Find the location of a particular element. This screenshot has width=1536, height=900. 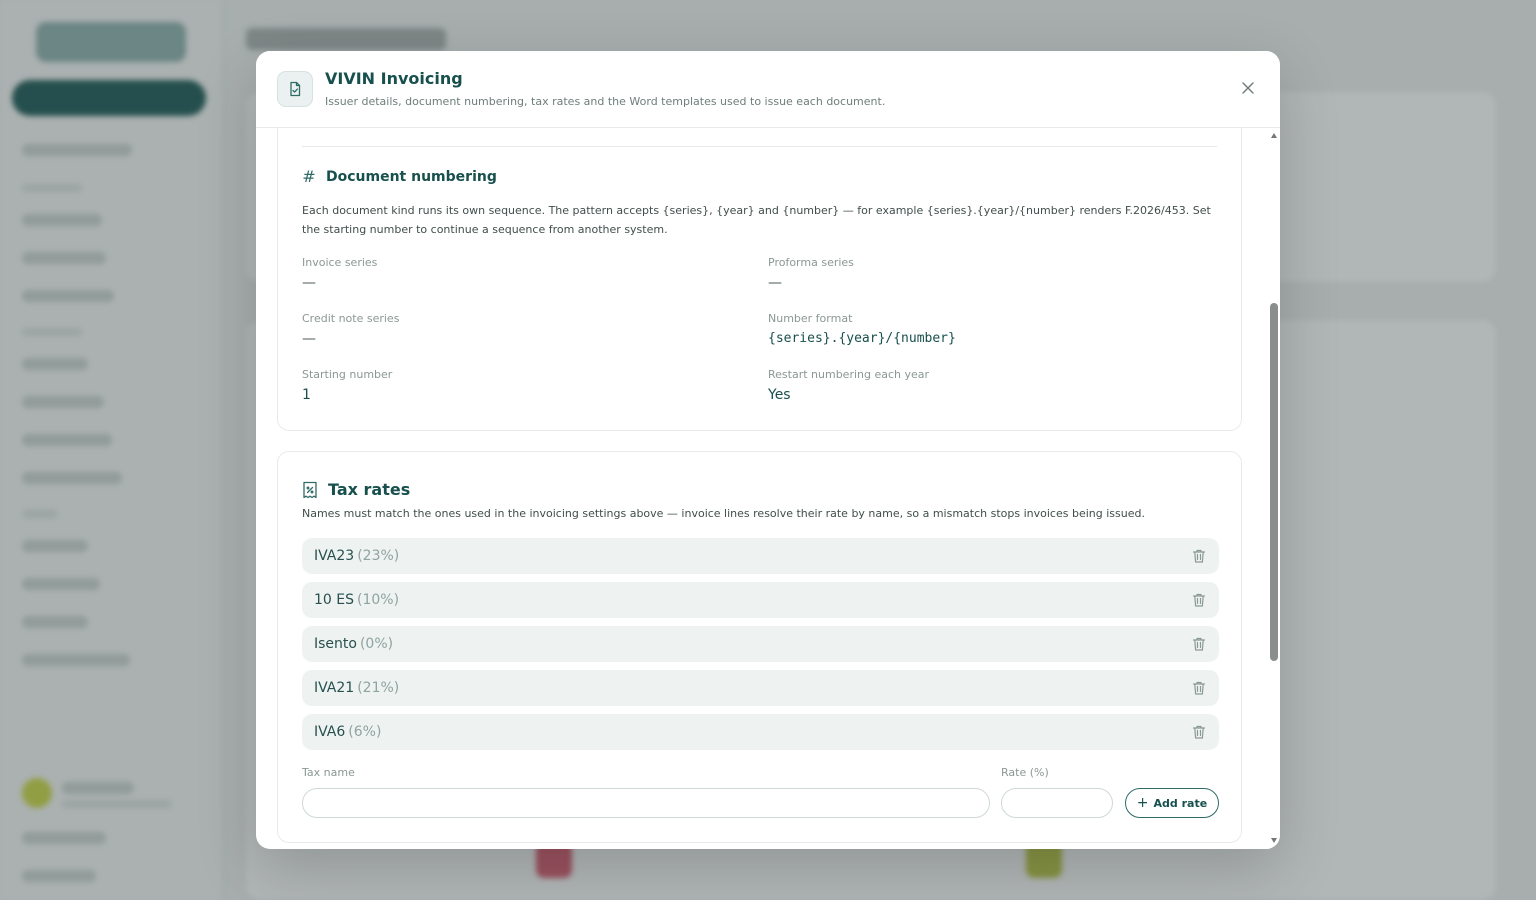

close-icon is located at coordinates (1248, 88).